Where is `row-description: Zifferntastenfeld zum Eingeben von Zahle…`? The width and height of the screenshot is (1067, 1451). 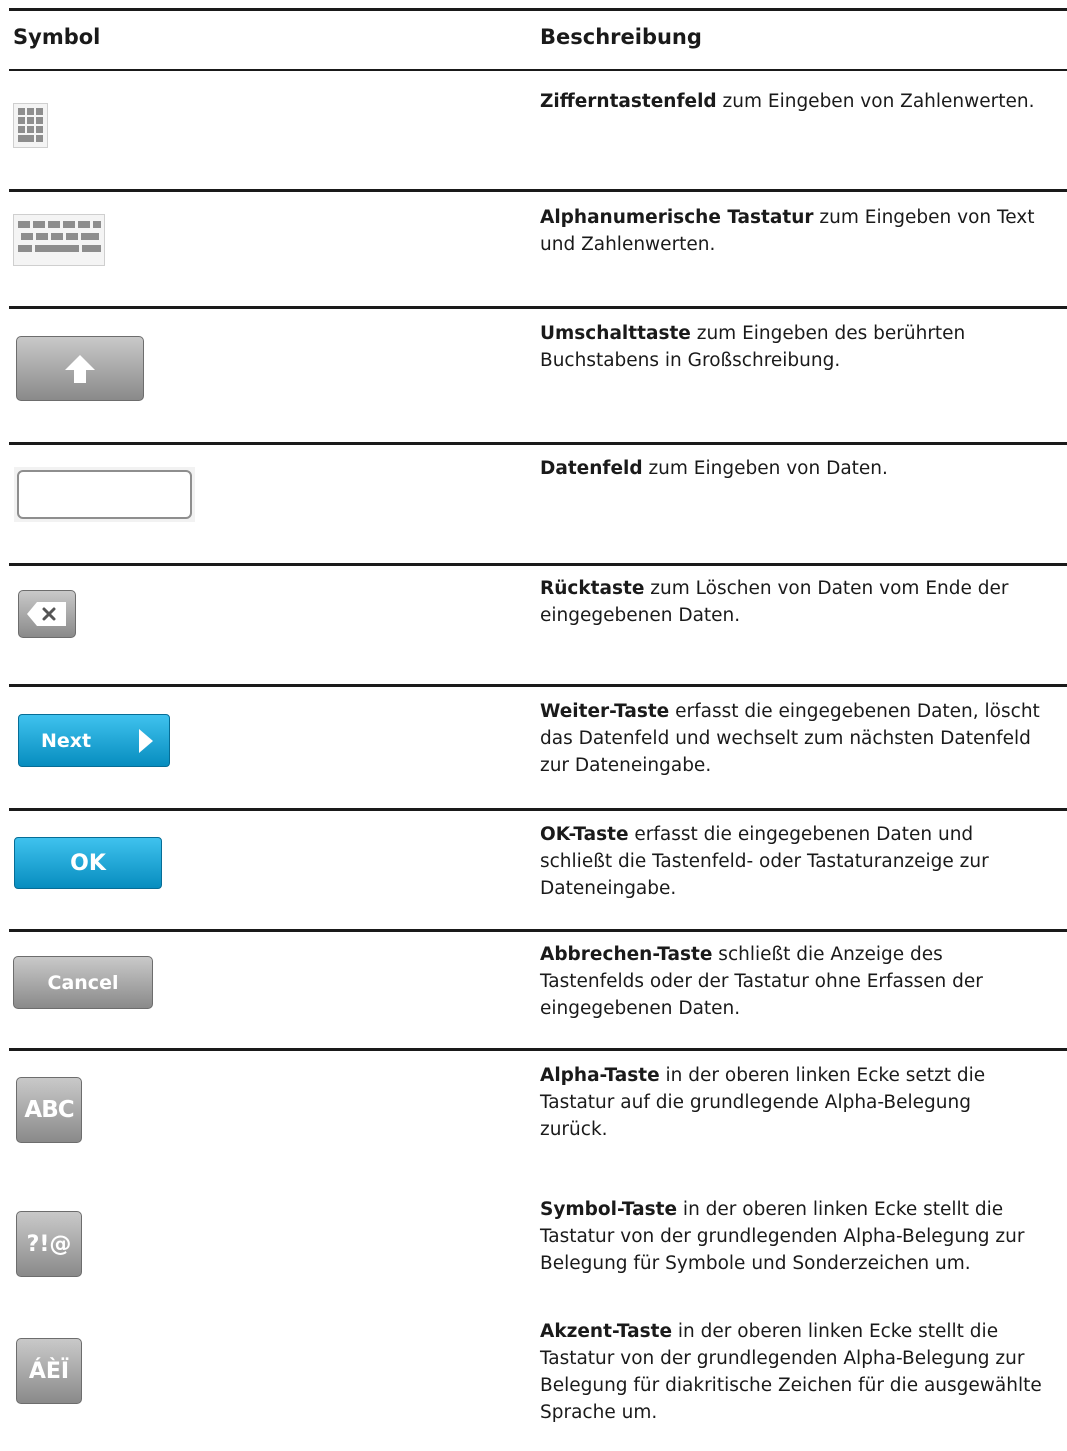
row-description: Zifferntastenfeld zum Eingeben von Zahle… is located at coordinates (787, 101).